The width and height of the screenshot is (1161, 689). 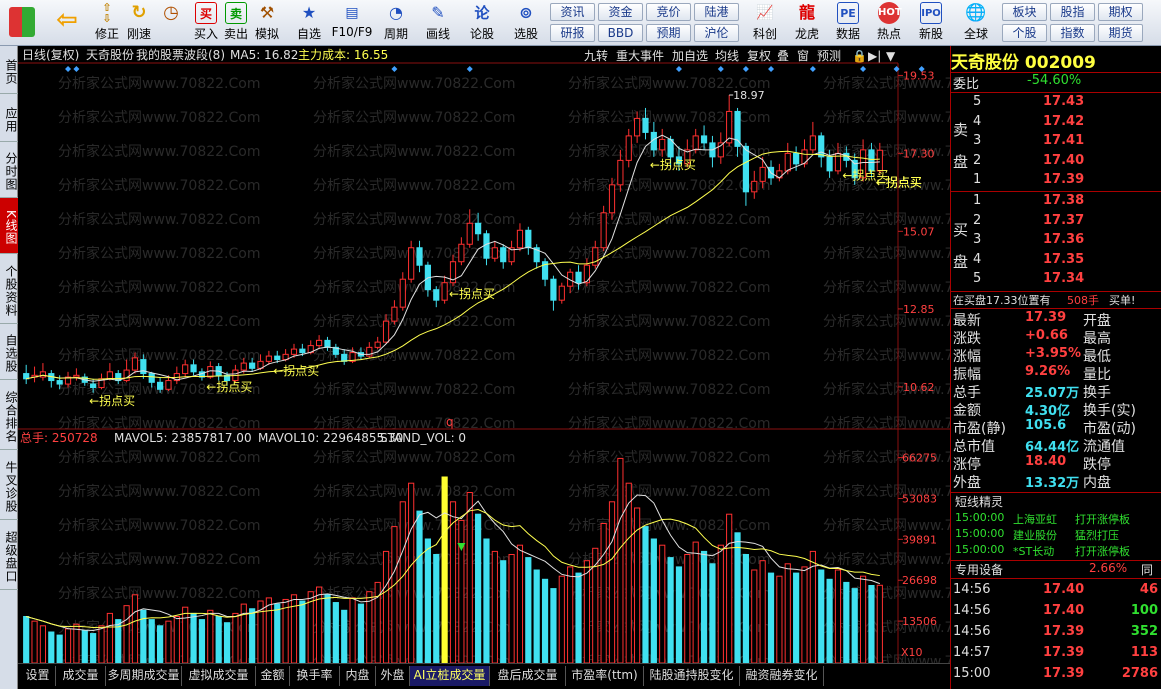 What do you see at coordinates (81, 676) in the screenshot?
I see `indicator-tab-1: 成交量` at bounding box center [81, 676].